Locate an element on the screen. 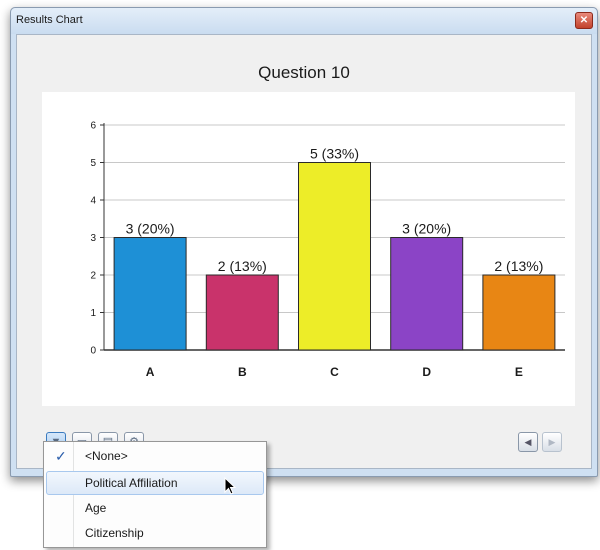 The width and height of the screenshot is (600, 550). category-label: C is located at coordinates (334, 372).